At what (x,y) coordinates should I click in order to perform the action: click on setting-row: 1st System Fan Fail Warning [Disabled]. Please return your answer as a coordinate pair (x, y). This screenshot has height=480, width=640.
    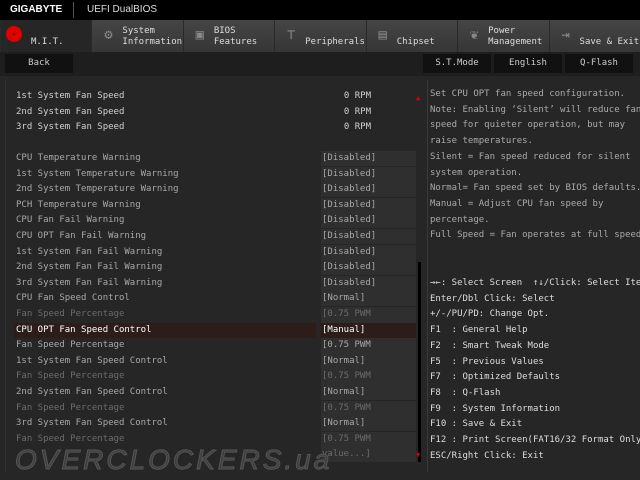
    Looking at the image, I should click on (216, 252).